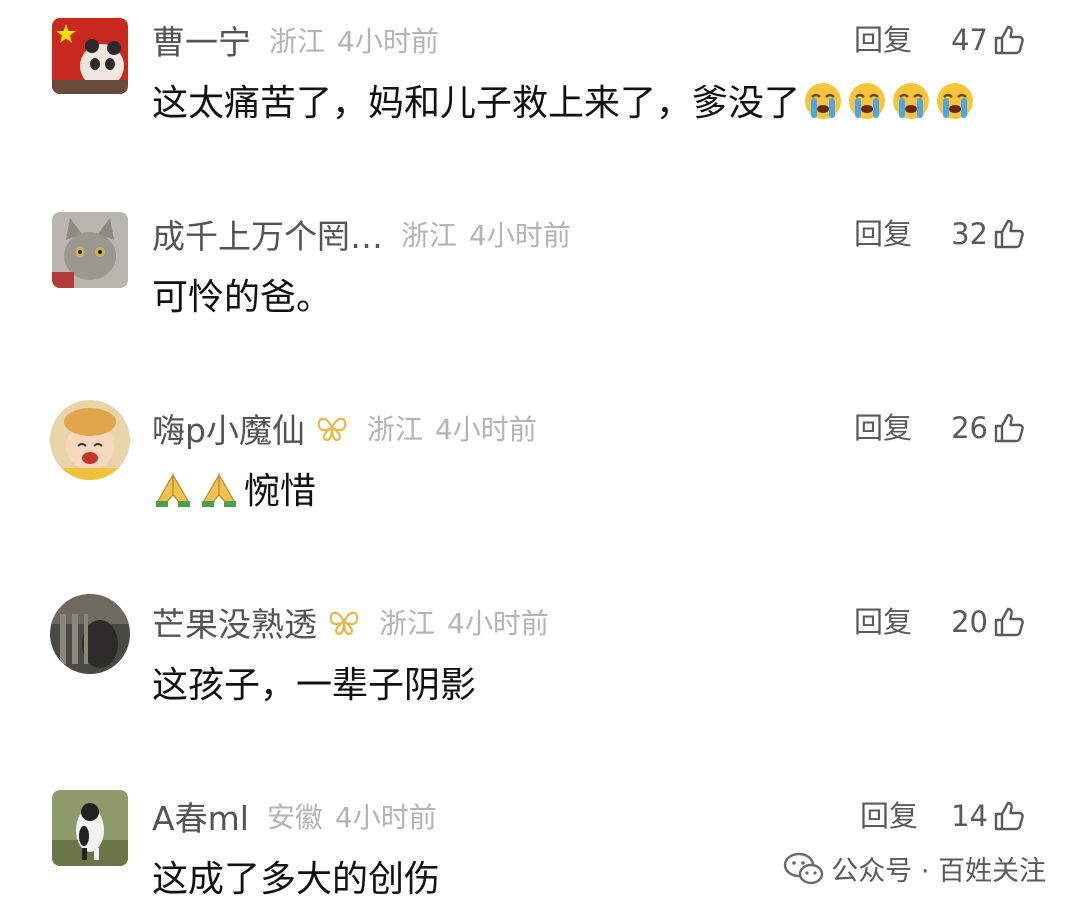 The height and width of the screenshot is (916, 1080). What do you see at coordinates (314, 685) in the screenshot?
I see `comment-body: 这孩子，一辈子阴影` at bounding box center [314, 685].